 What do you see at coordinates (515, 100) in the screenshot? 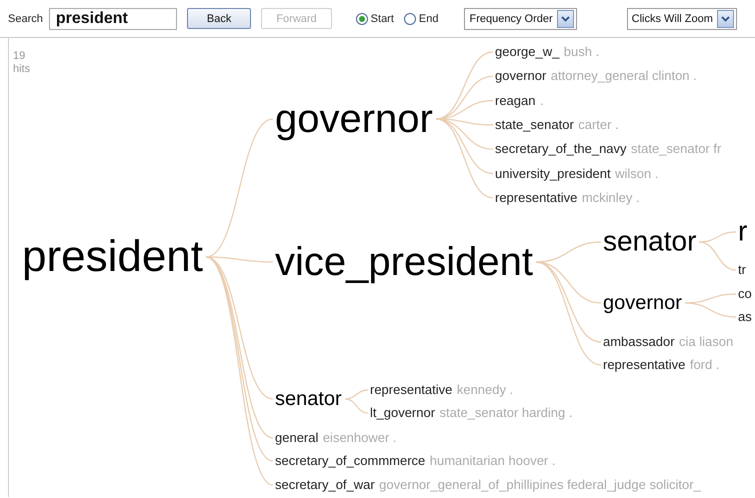
I see `tree-word: reagan` at bounding box center [515, 100].